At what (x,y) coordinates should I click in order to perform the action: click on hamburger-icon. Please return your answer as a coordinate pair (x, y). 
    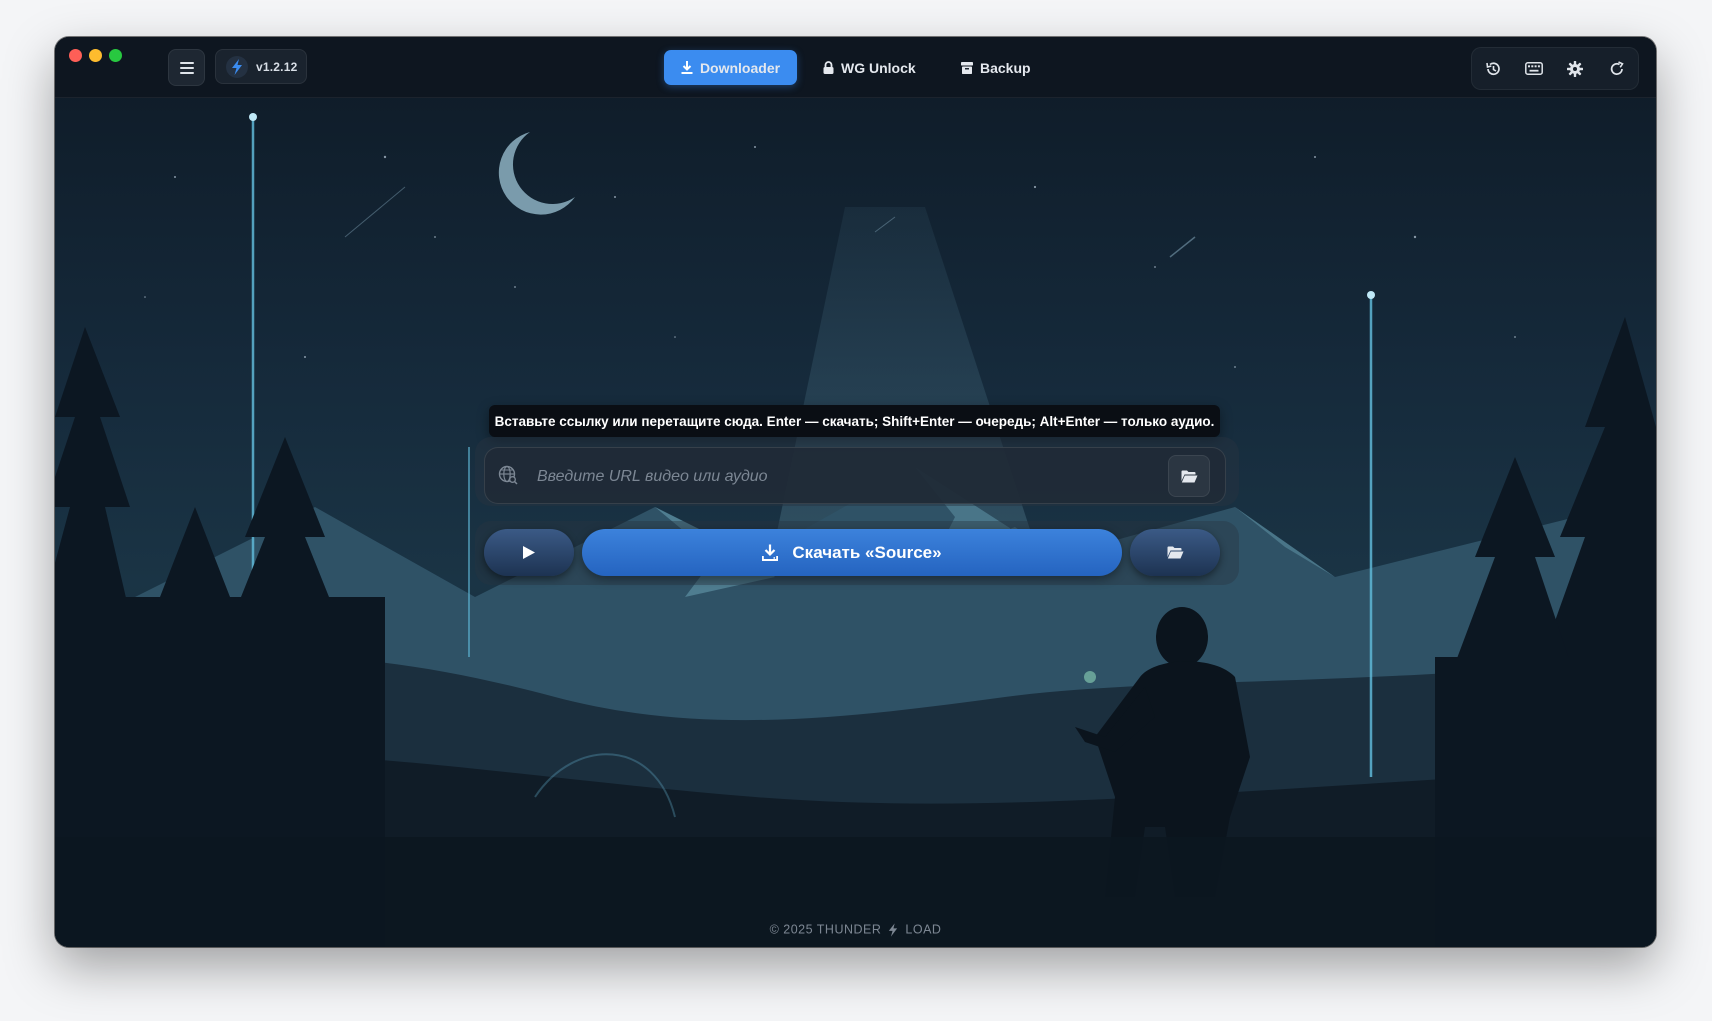
    Looking at the image, I should click on (186, 67).